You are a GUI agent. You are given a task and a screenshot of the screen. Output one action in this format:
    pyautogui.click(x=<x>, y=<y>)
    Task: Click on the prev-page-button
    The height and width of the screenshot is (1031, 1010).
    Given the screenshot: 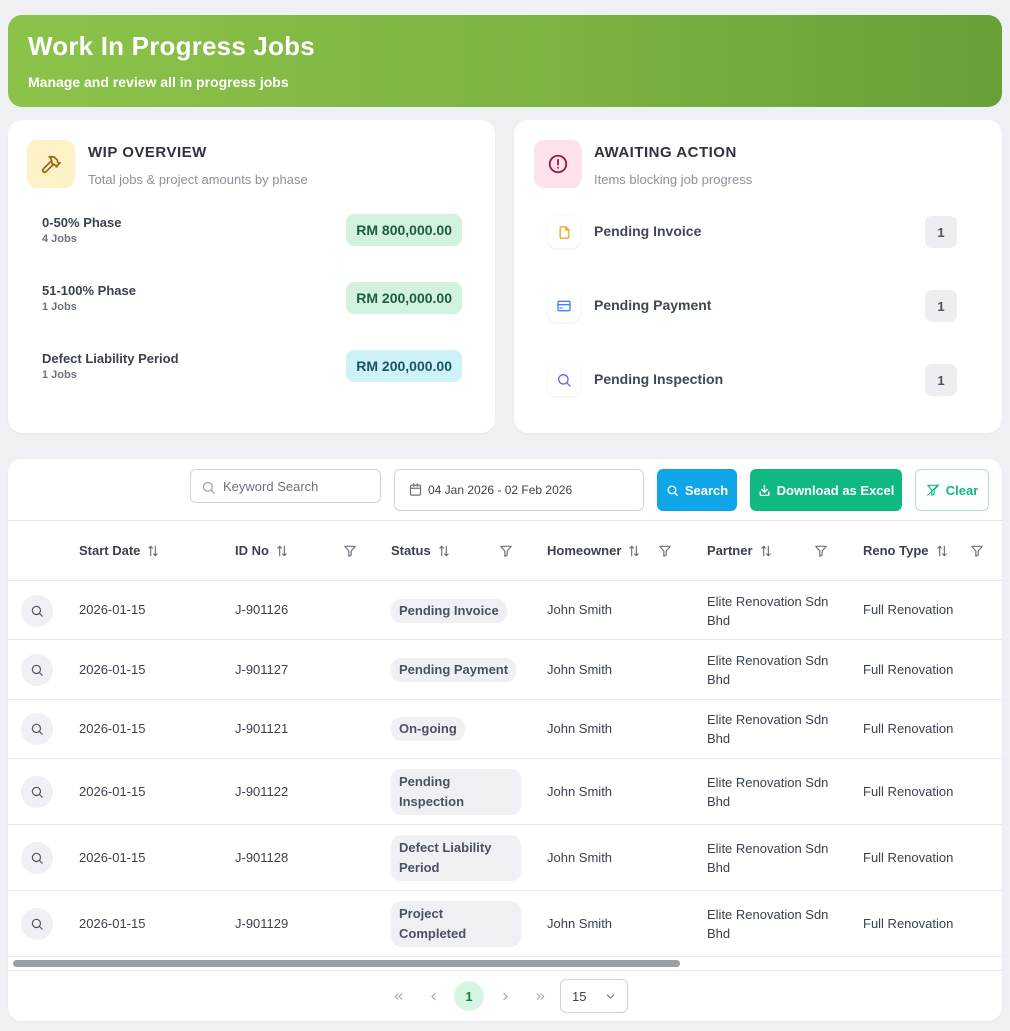 What is the action you would take?
    pyautogui.click(x=433, y=996)
    